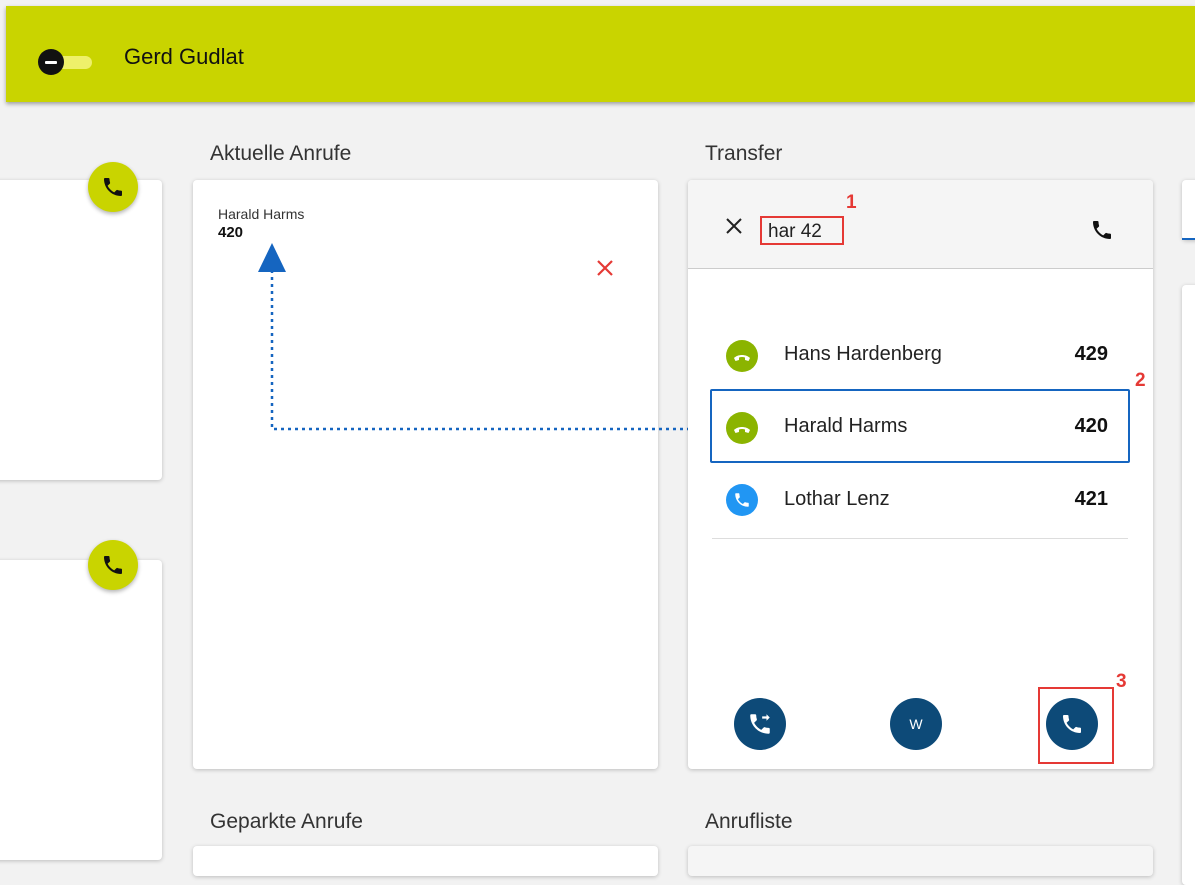 The width and height of the screenshot is (1195, 885). Describe the element at coordinates (1121, 681) in the screenshot. I see `step-marker-3: 3` at that location.